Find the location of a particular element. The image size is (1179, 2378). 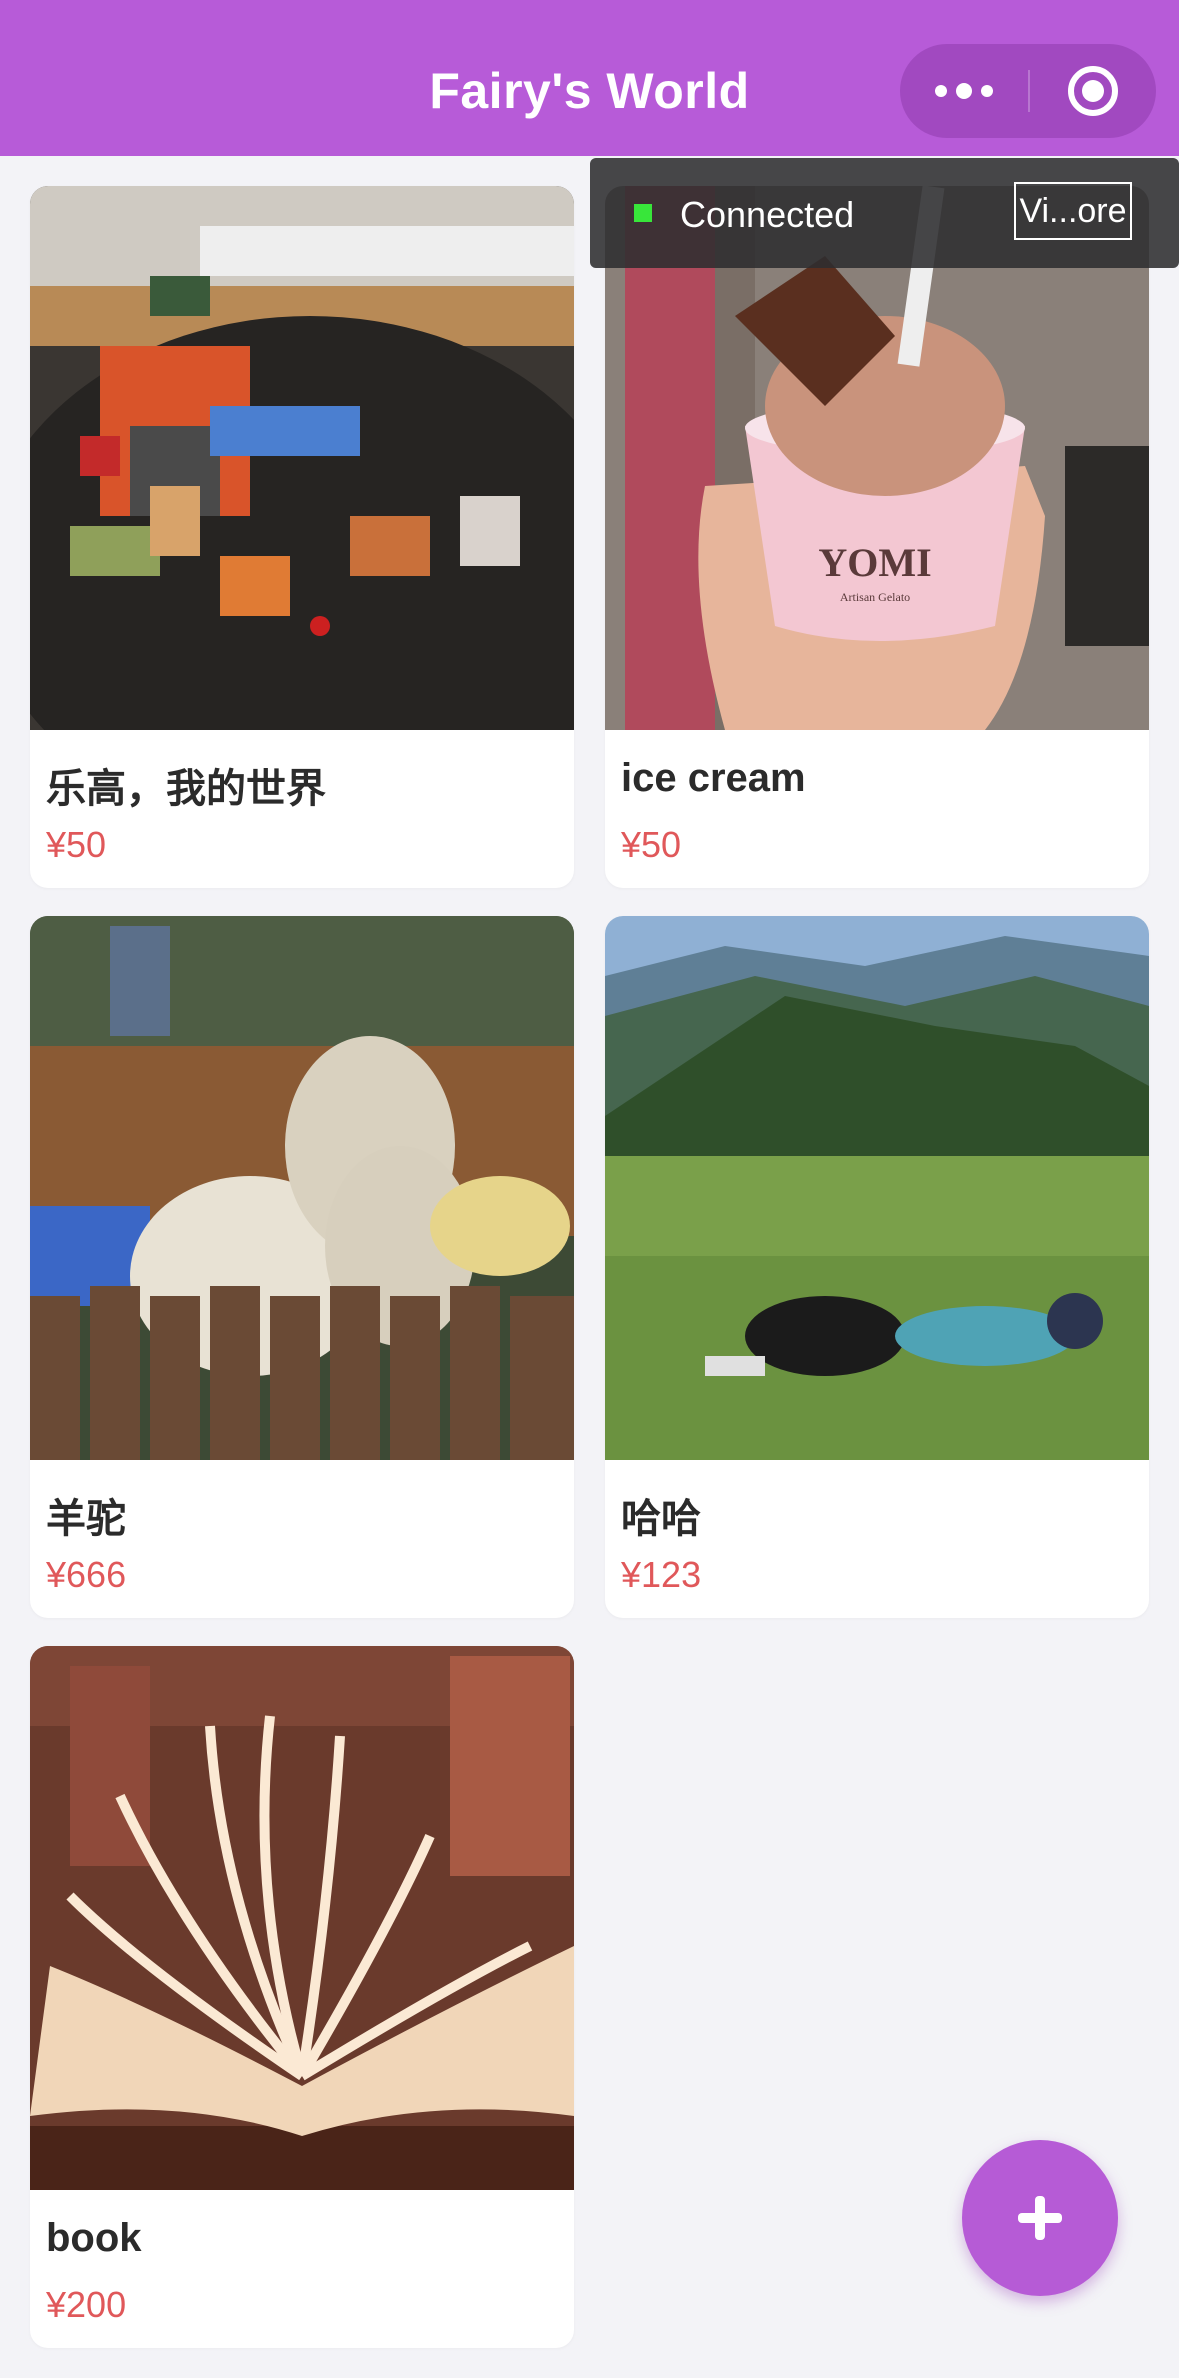

mini-program-capsule is located at coordinates (1028, 91).